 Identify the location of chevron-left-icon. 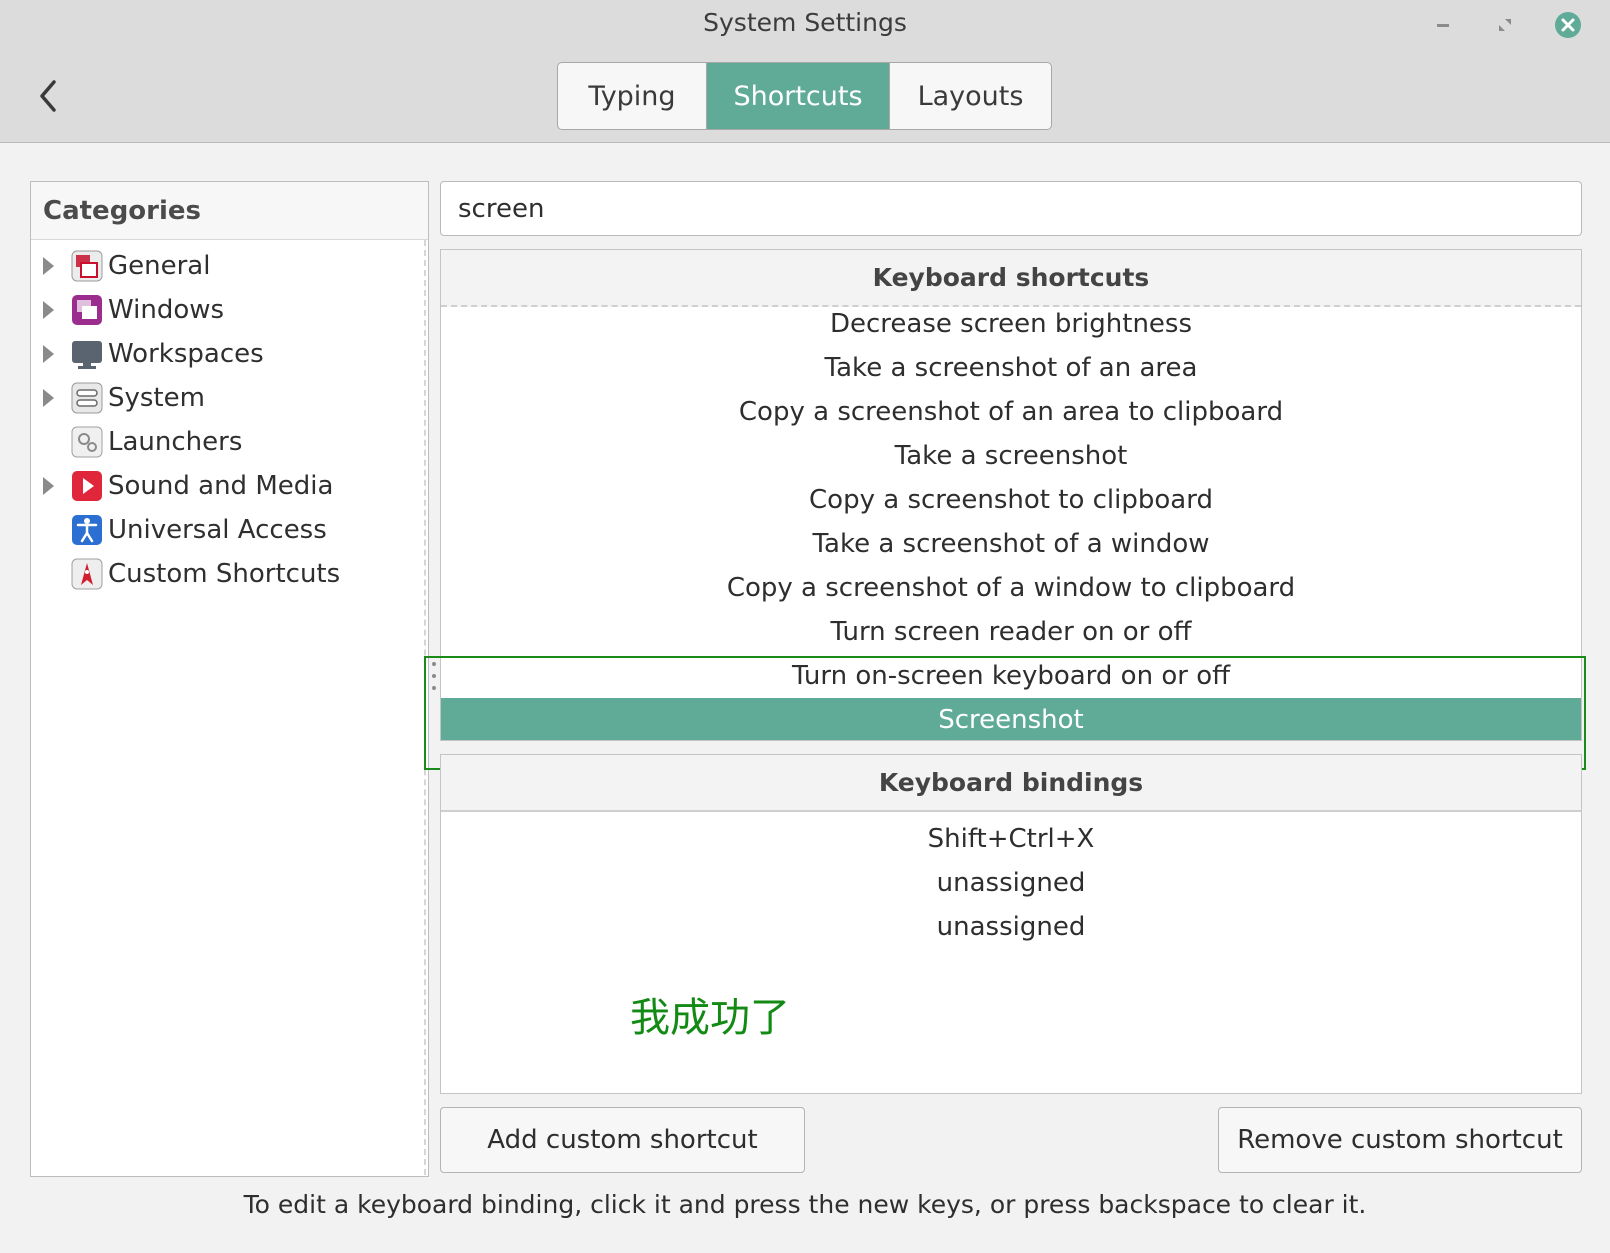
(48, 96).